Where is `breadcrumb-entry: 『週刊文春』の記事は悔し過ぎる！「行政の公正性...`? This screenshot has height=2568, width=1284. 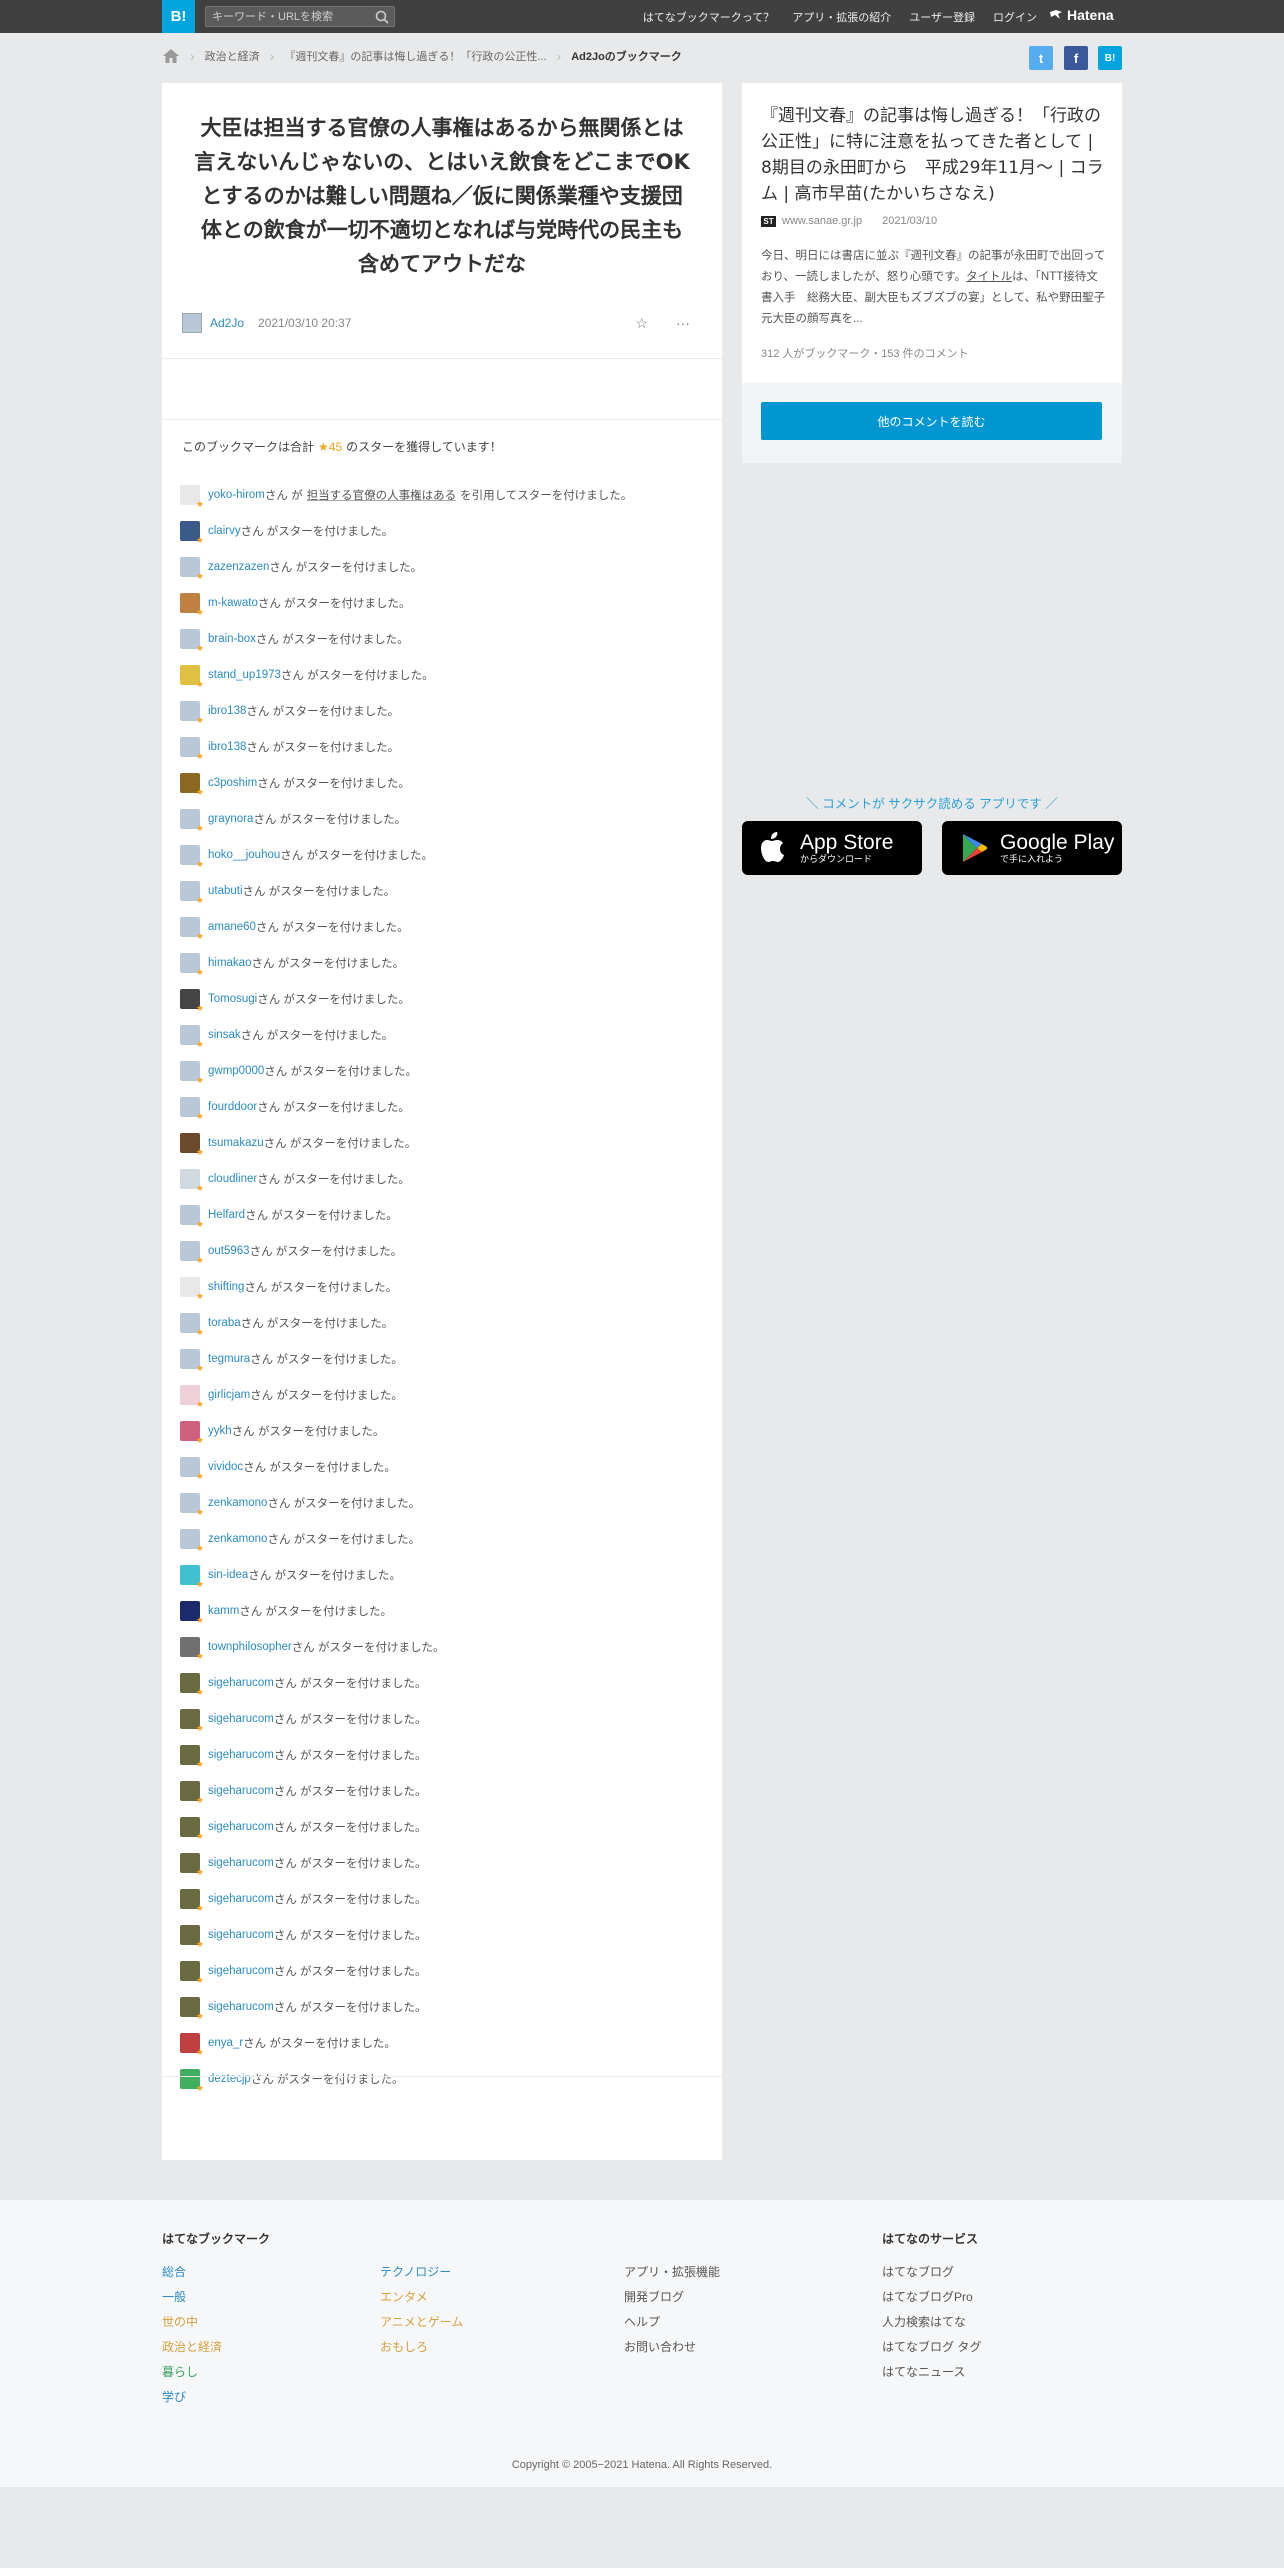
breadcrumb-entry: 『週刊文春』の記事は悔し過ぎる！「行政の公正性... is located at coordinates (415, 56).